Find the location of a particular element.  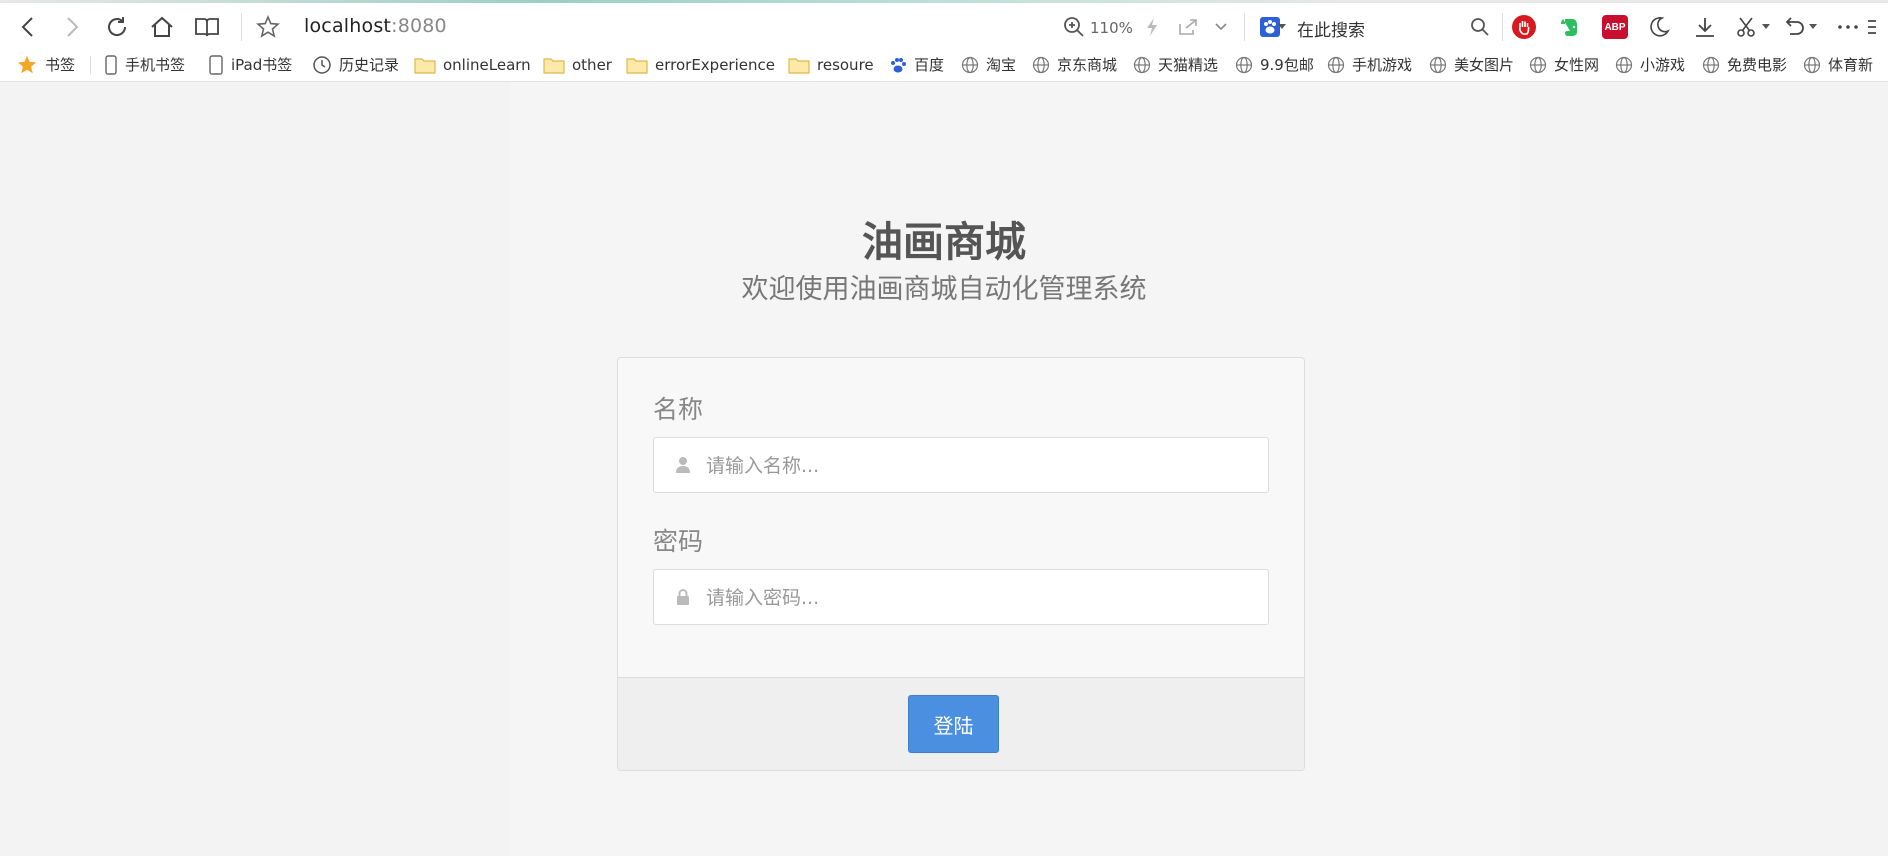

back-icon is located at coordinates (28, 27).